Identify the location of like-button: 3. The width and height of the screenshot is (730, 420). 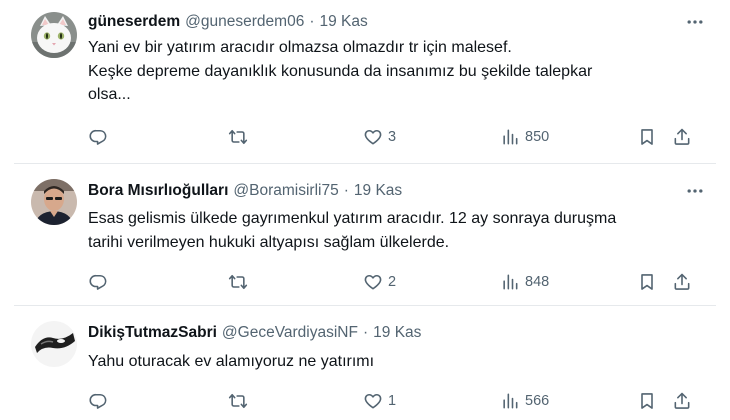
(379, 137).